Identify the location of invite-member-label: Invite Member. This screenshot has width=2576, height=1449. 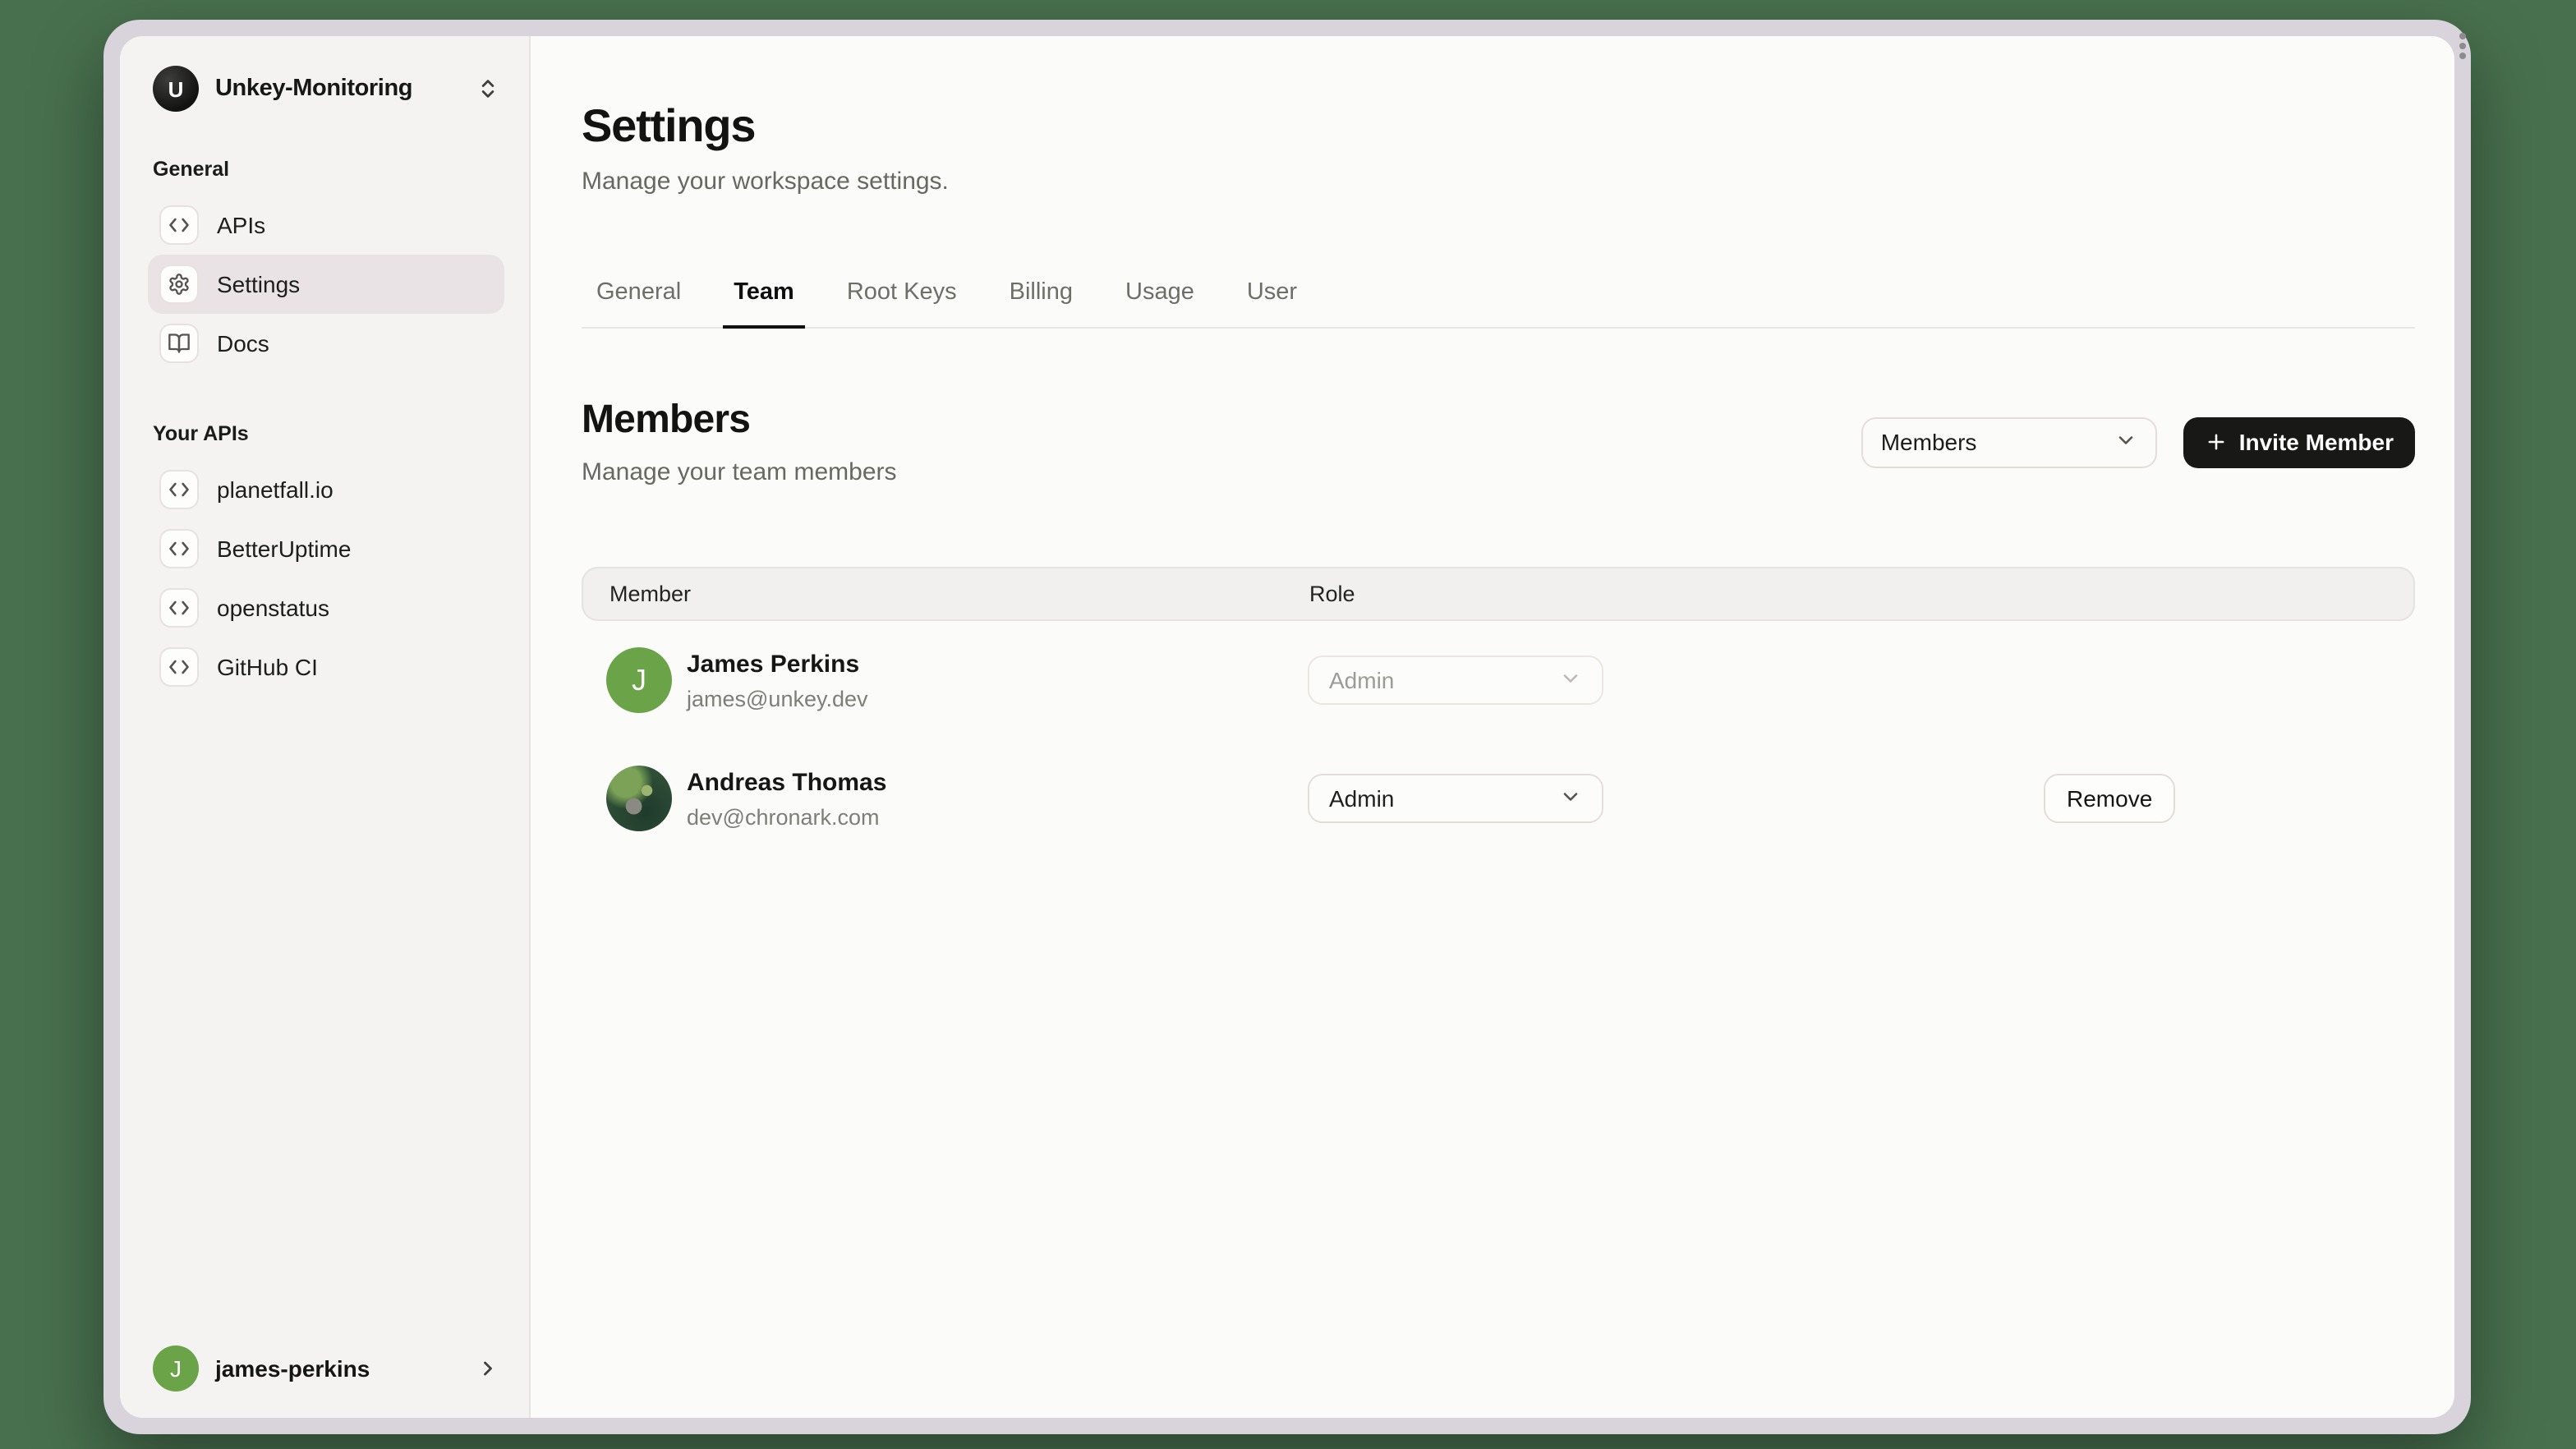
(2316, 442).